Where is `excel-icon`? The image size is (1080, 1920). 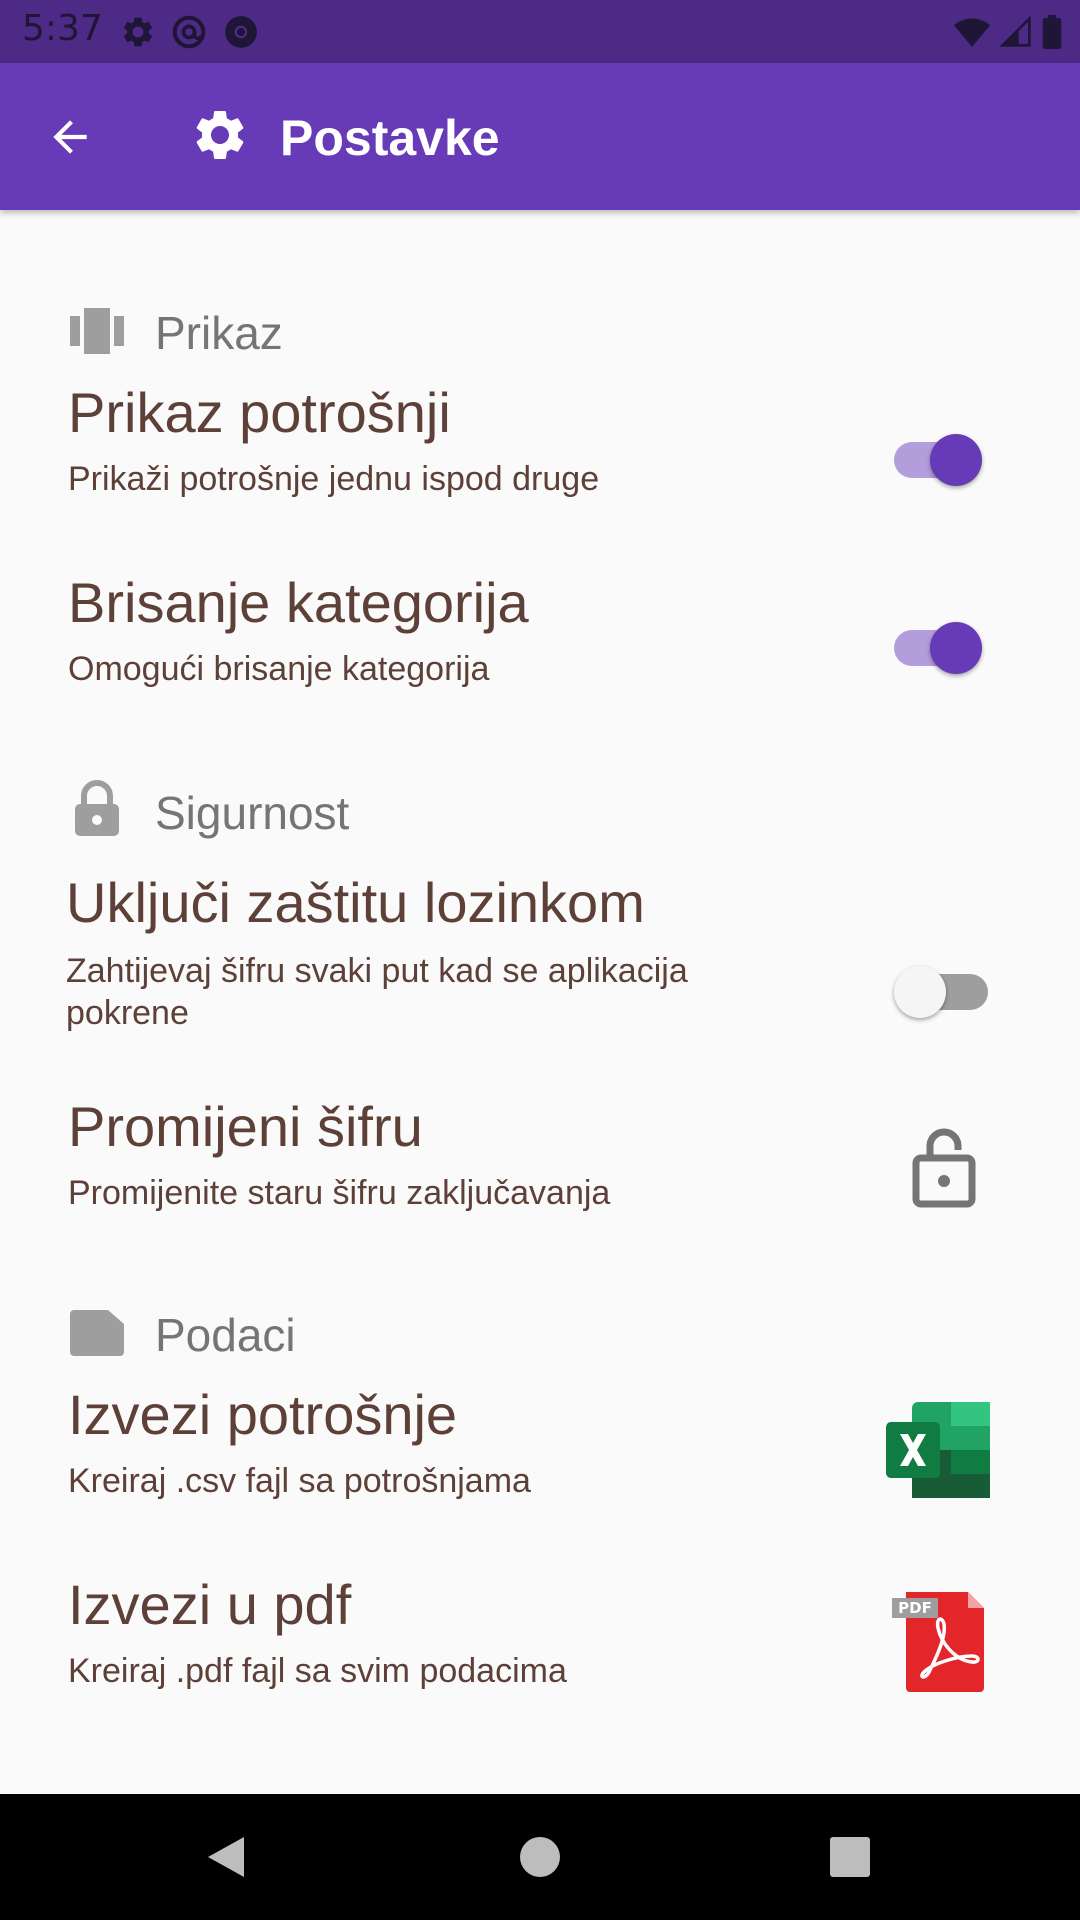 excel-icon is located at coordinates (938, 1450).